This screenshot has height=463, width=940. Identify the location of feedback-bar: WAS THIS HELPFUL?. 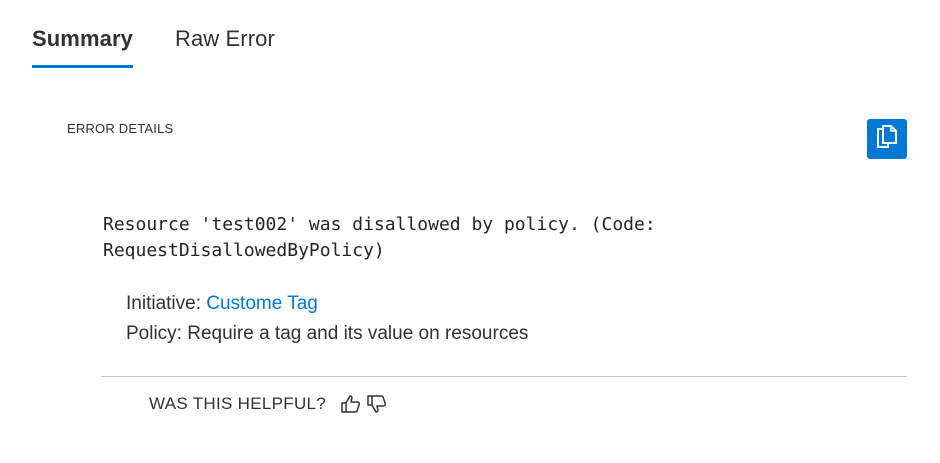
(269, 404).